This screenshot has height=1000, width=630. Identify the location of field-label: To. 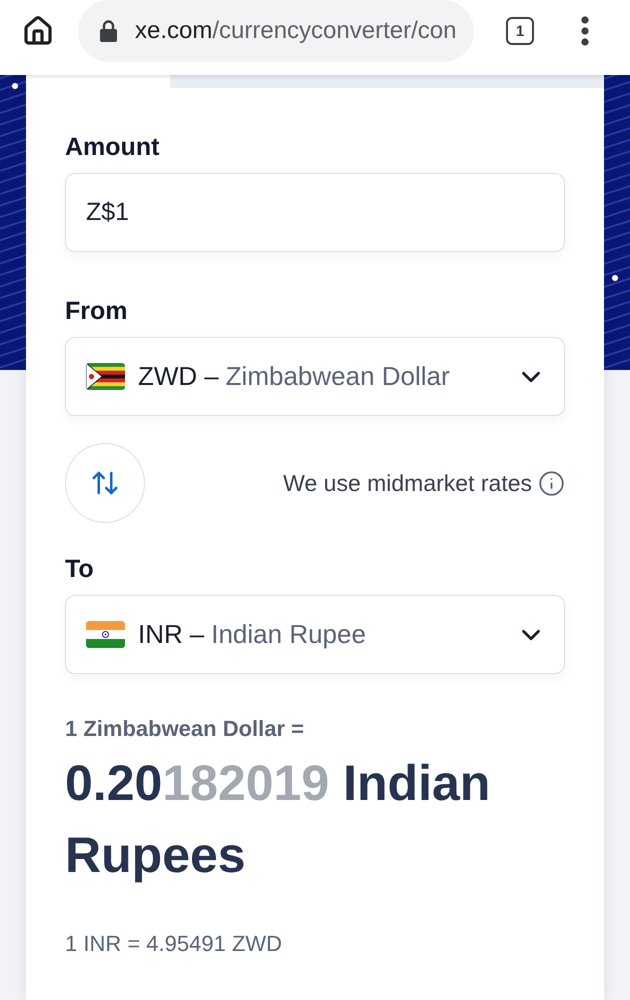
(80, 569).